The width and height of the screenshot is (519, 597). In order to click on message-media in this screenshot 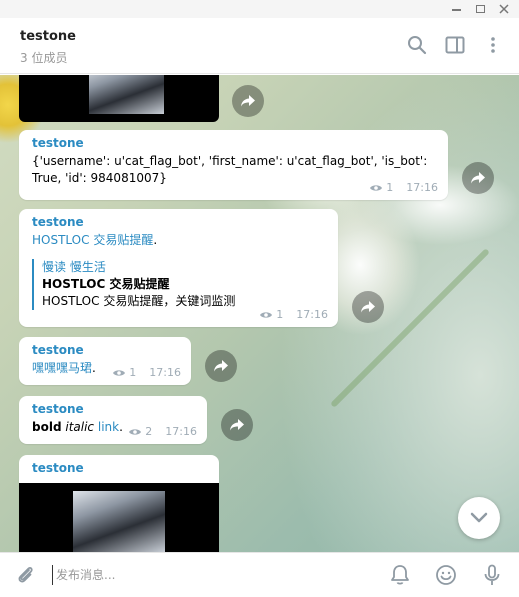, I will do `click(119, 517)`.